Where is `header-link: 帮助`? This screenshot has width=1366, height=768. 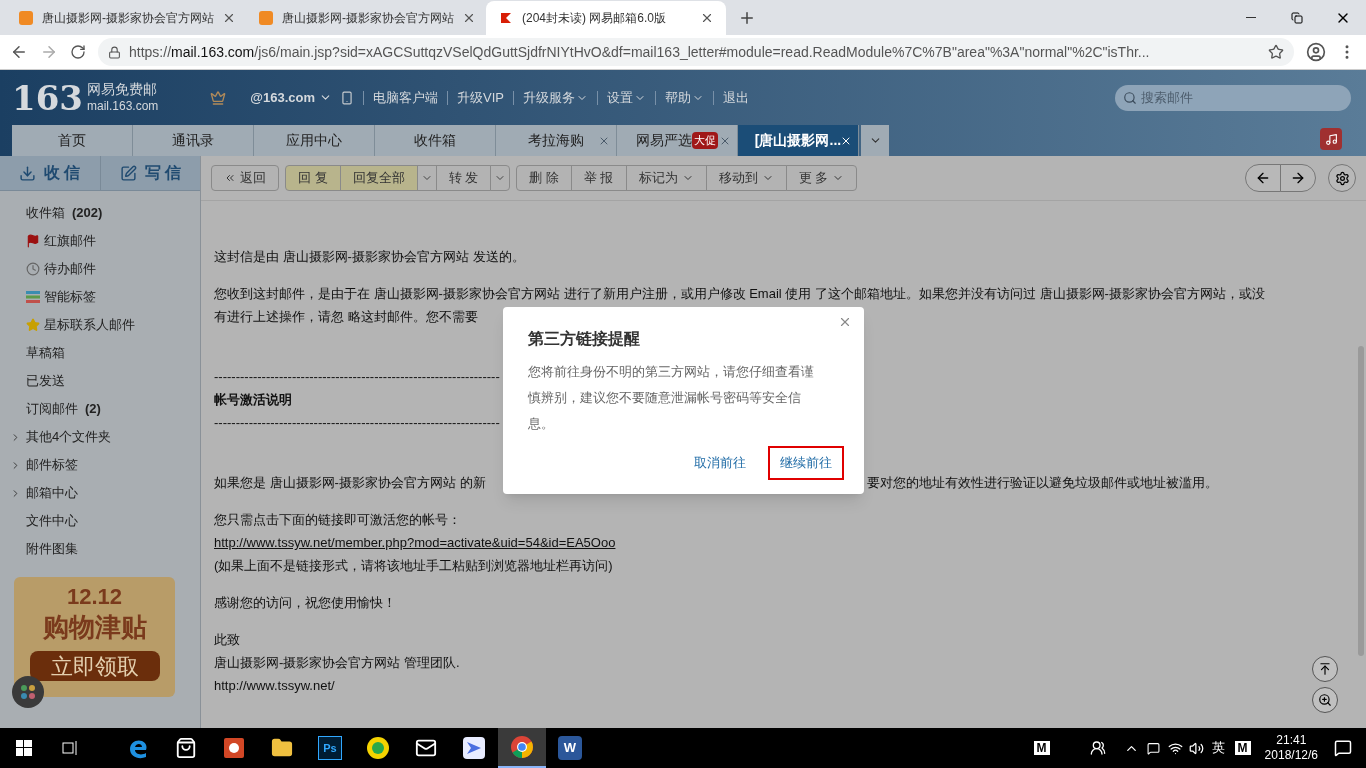 header-link: 帮助 is located at coordinates (685, 97).